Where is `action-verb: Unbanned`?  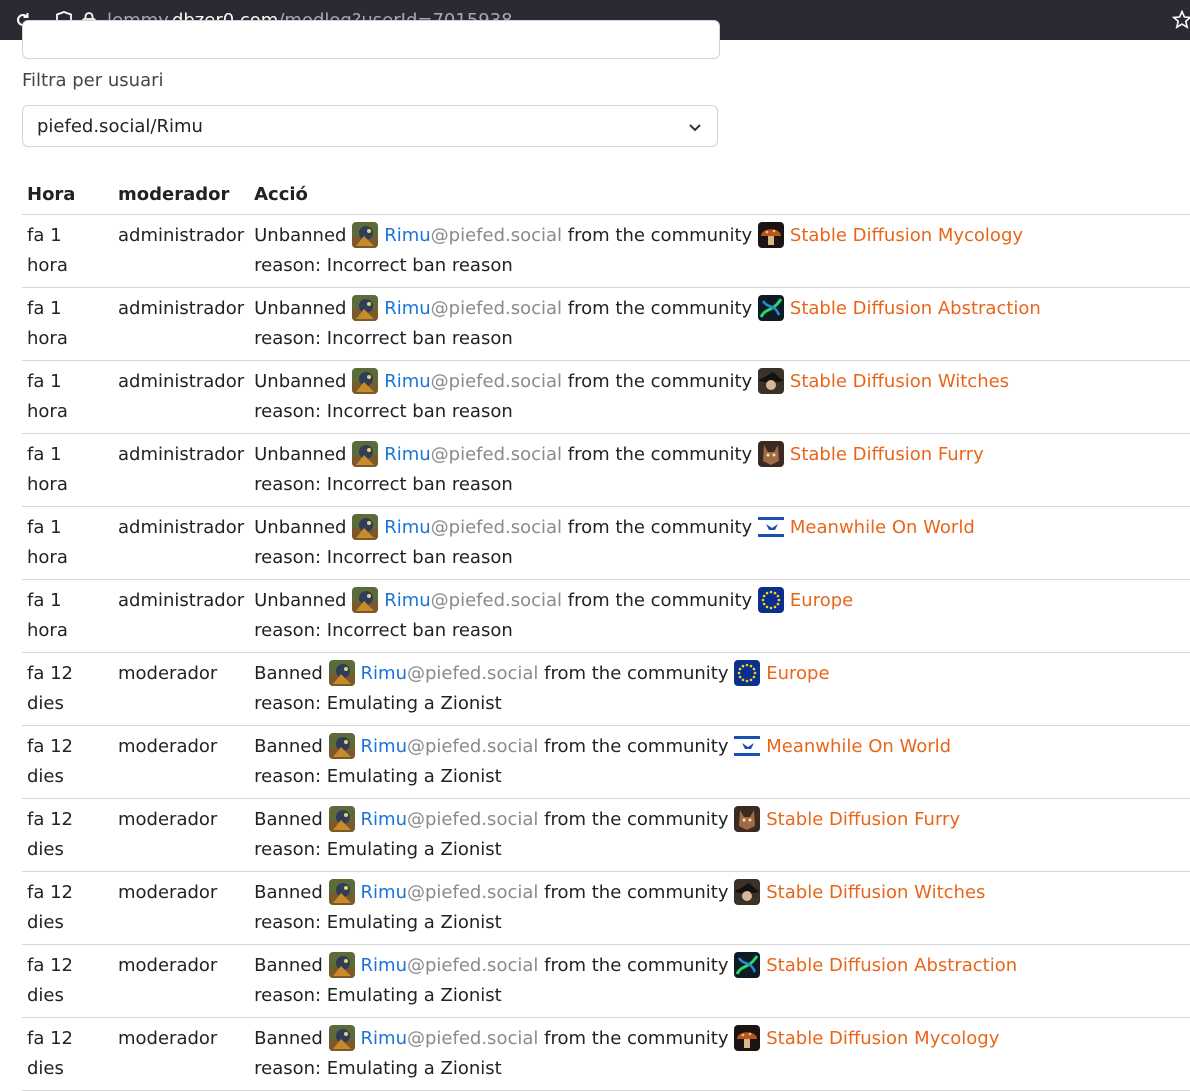 action-verb: Unbanned is located at coordinates (300, 308).